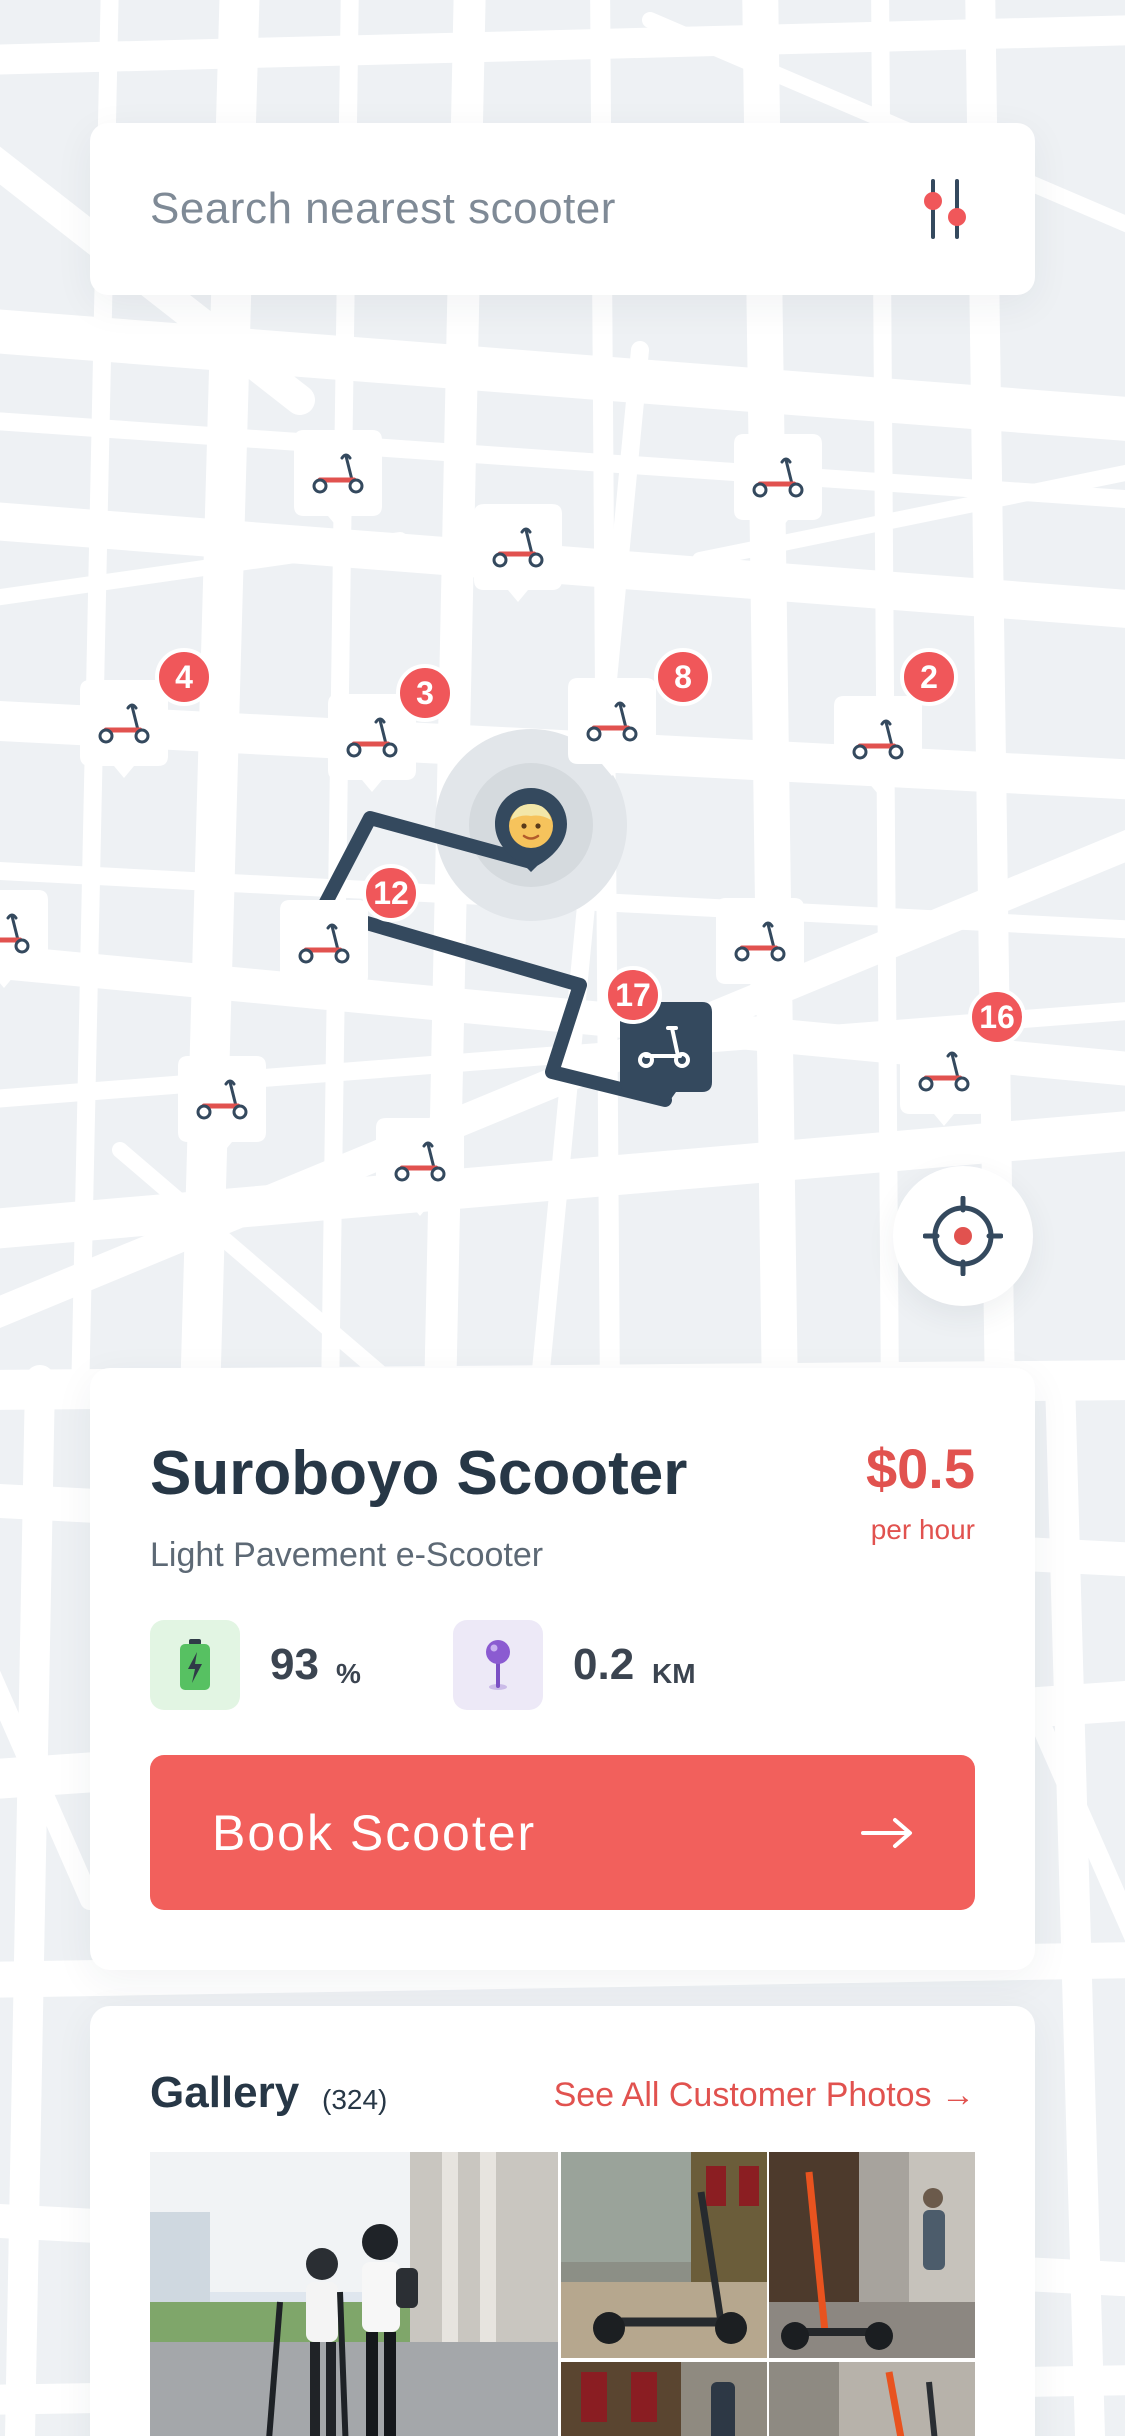 Image resolution: width=1125 pixels, height=2436 pixels. I want to click on locate-button, so click(963, 1236).